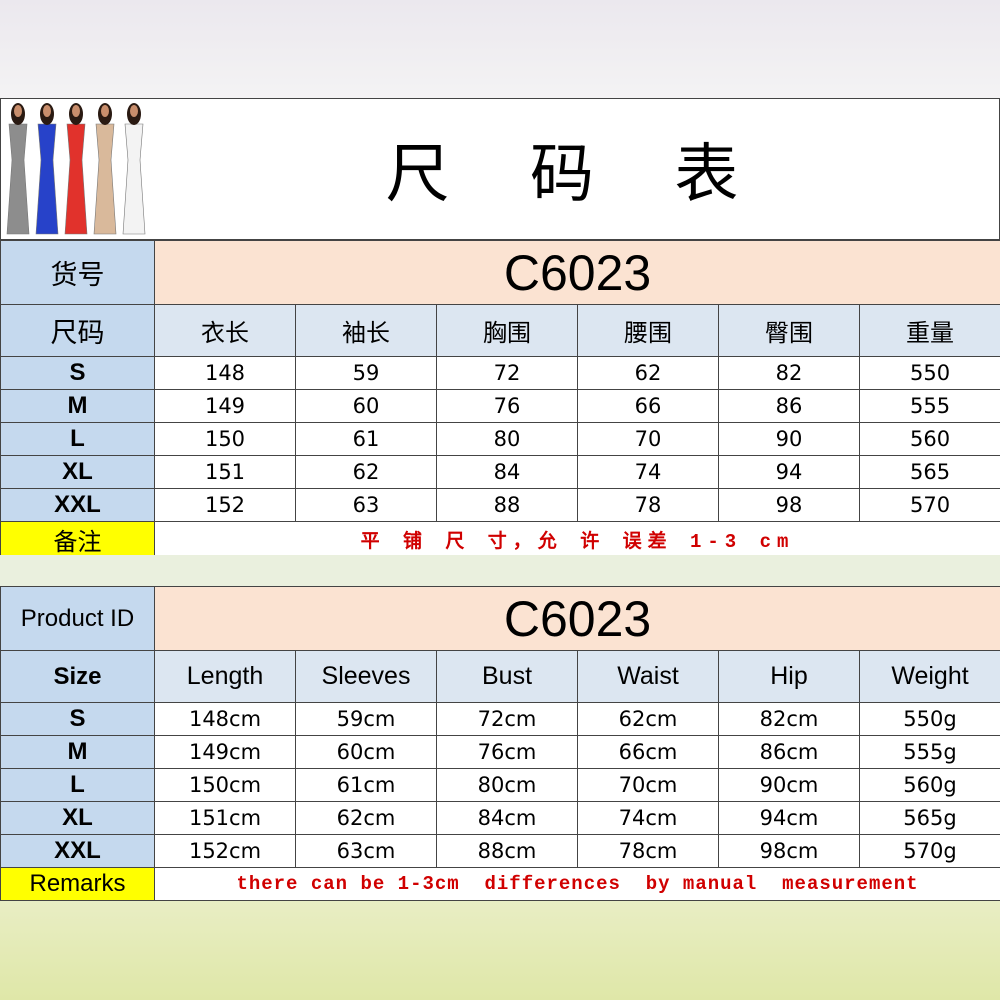 Image resolution: width=1000 pixels, height=1000 pixels. Describe the element at coordinates (507, 373) in the screenshot. I see `value-cell: 72` at that location.